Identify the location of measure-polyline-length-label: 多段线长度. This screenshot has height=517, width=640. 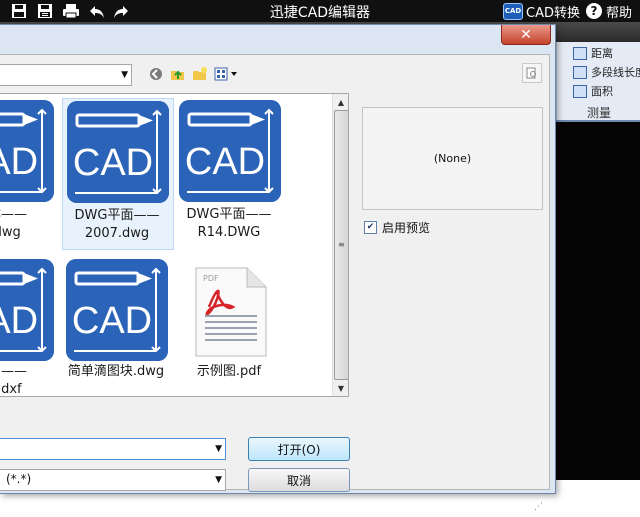
(615, 72).